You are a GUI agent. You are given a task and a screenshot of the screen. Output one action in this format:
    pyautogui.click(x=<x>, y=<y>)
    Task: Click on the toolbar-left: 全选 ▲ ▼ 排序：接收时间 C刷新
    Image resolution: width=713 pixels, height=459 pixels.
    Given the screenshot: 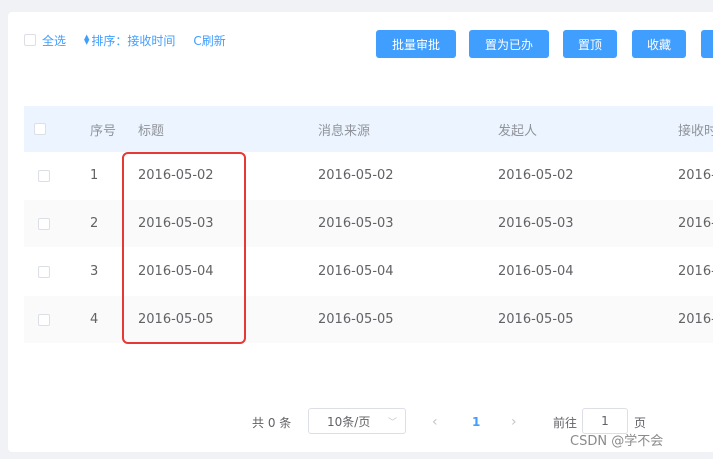 What is the action you would take?
    pyautogui.click(x=134, y=40)
    